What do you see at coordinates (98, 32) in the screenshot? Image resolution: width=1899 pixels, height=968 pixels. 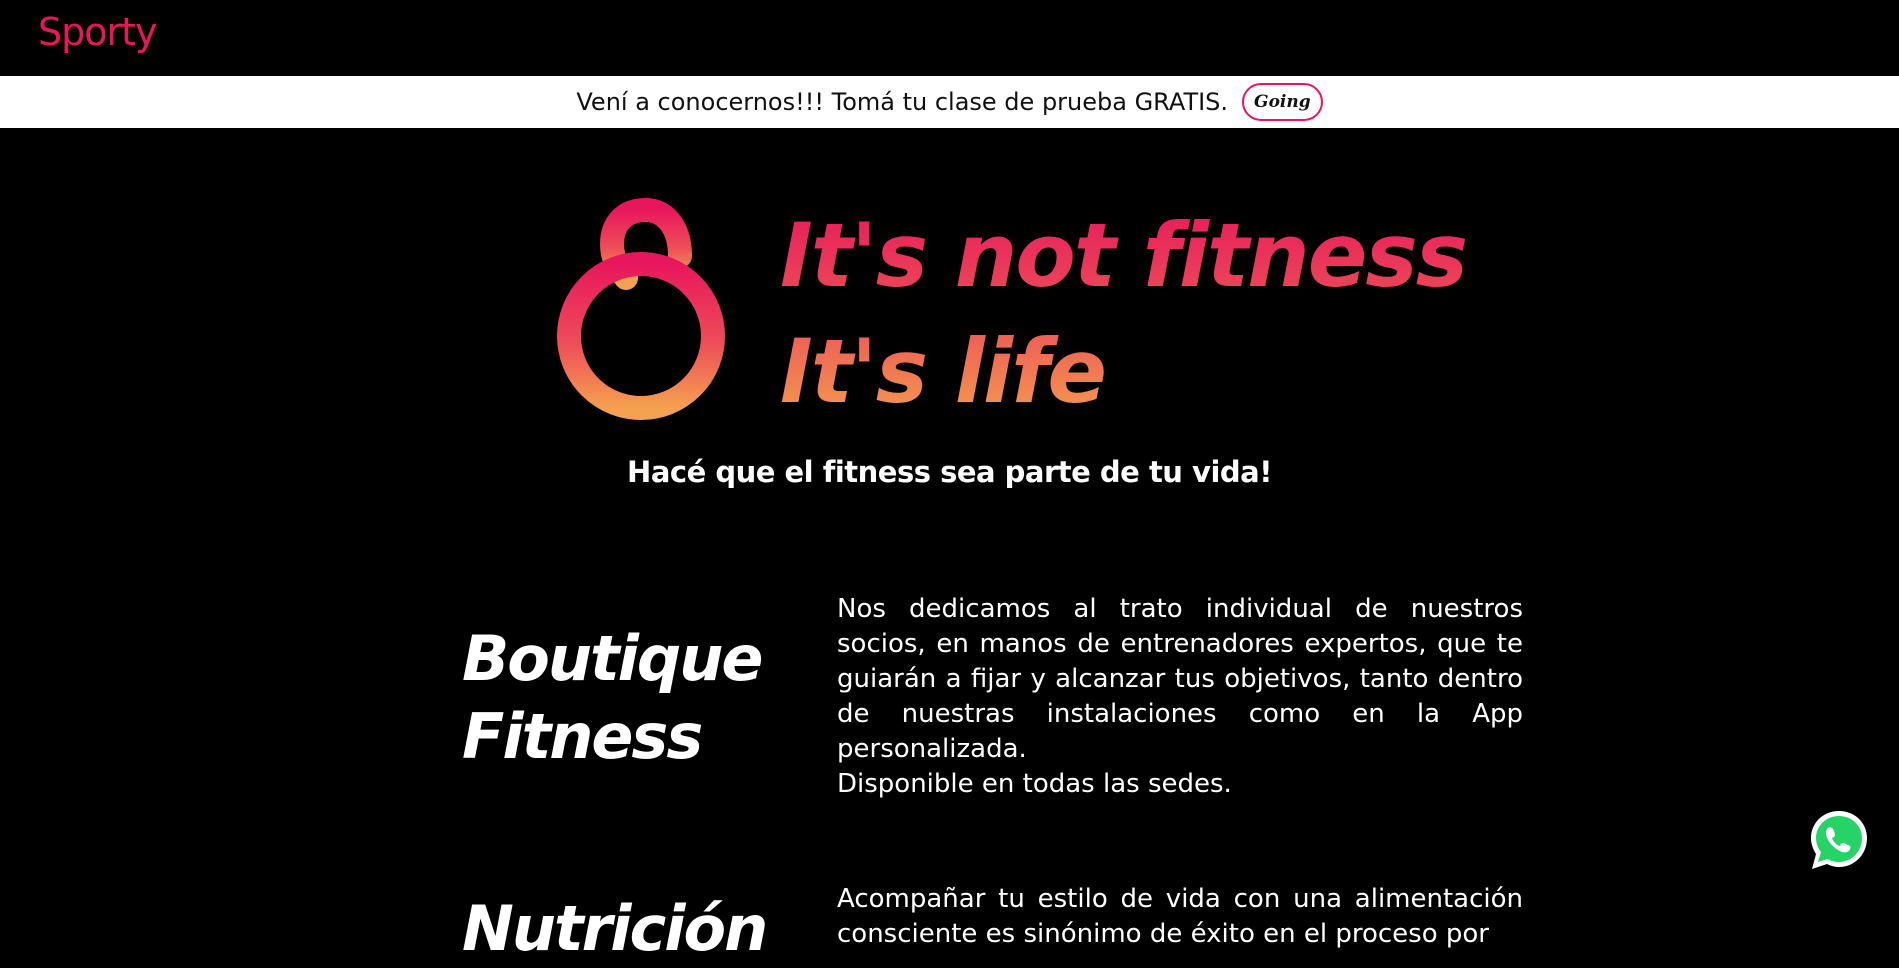 I see `brand-logo: Sporty` at bounding box center [98, 32].